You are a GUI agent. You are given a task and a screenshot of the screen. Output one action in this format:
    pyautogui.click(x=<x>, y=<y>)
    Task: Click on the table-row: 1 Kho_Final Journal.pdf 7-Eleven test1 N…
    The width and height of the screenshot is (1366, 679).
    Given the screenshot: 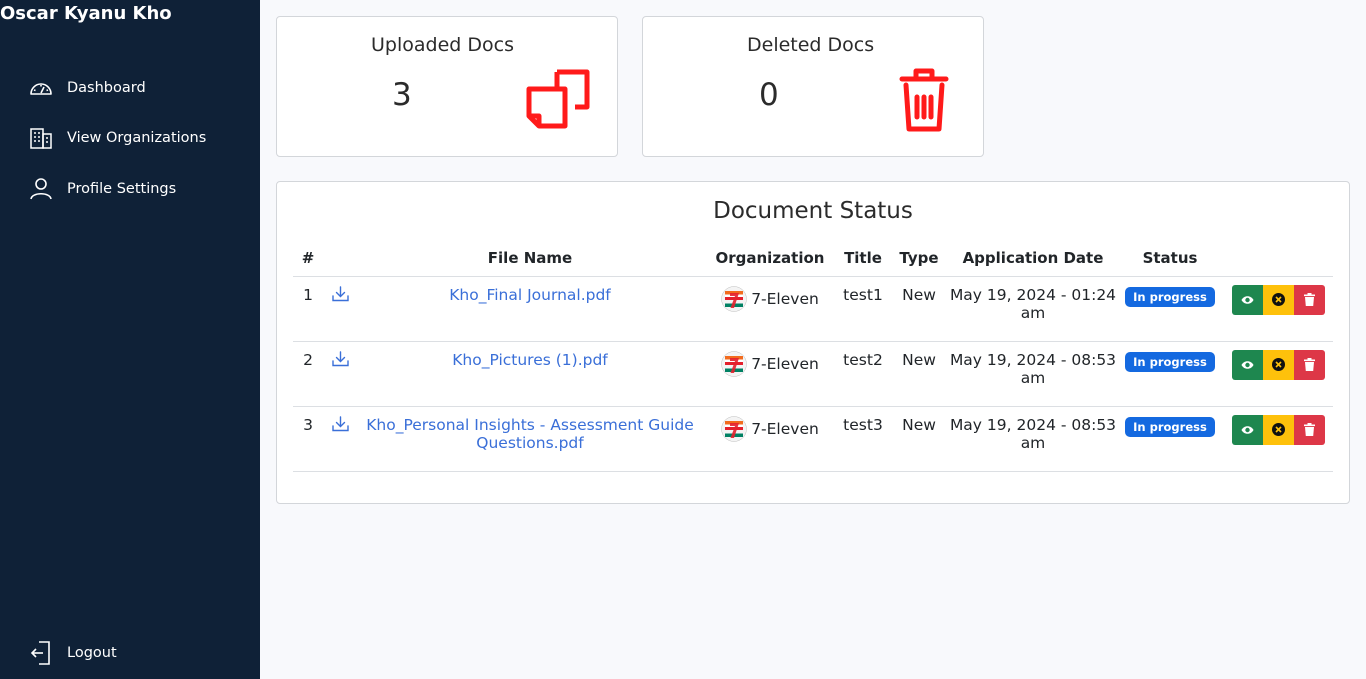 What is the action you would take?
    pyautogui.click(x=813, y=309)
    